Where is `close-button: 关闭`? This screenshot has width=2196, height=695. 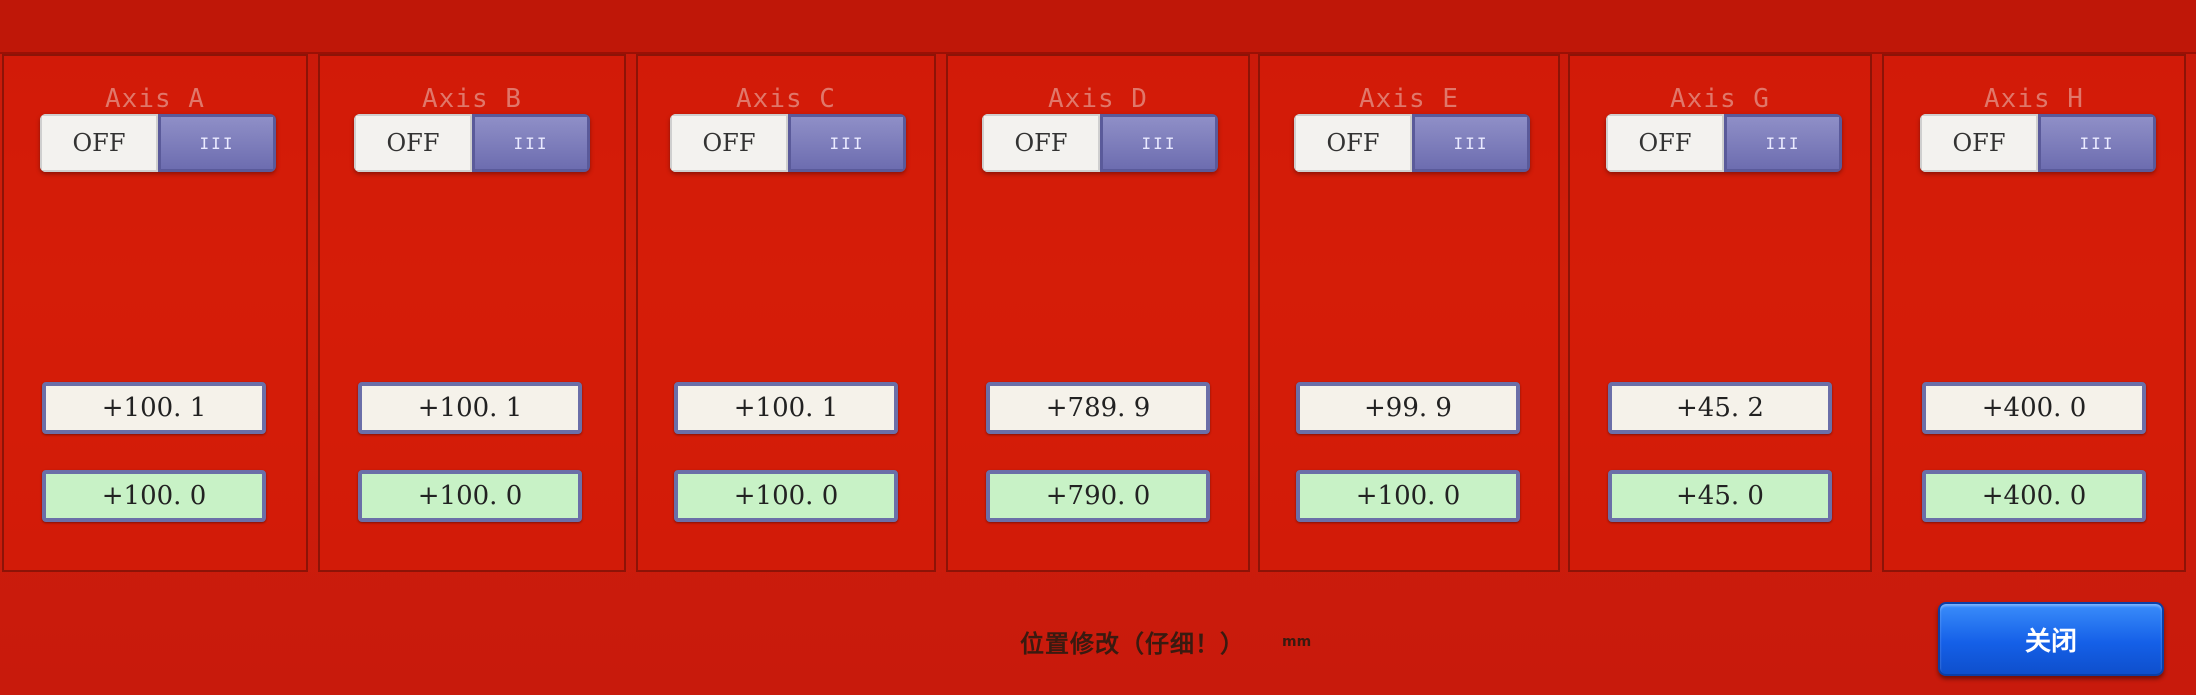
close-button: 关闭 is located at coordinates (2051, 639).